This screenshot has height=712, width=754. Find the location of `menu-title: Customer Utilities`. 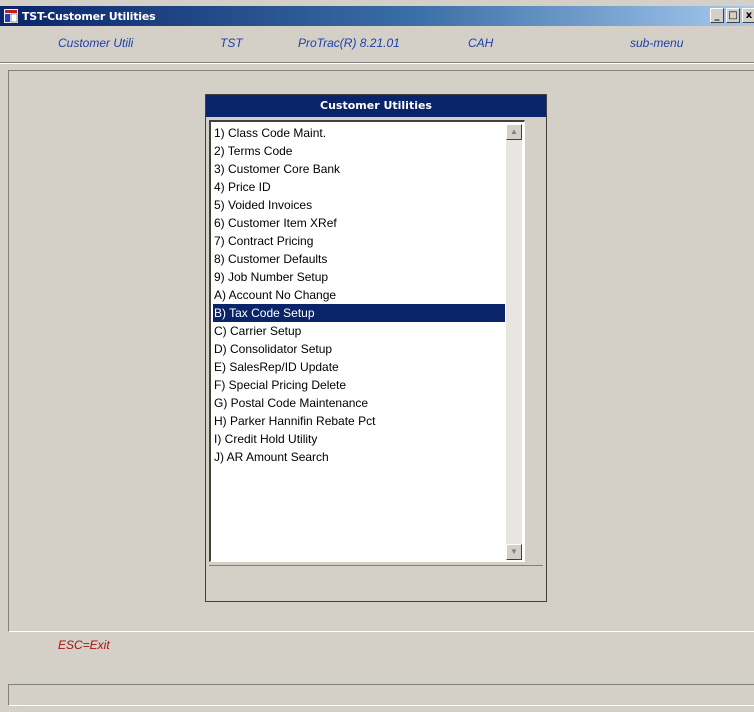

menu-title: Customer Utilities is located at coordinates (376, 106).